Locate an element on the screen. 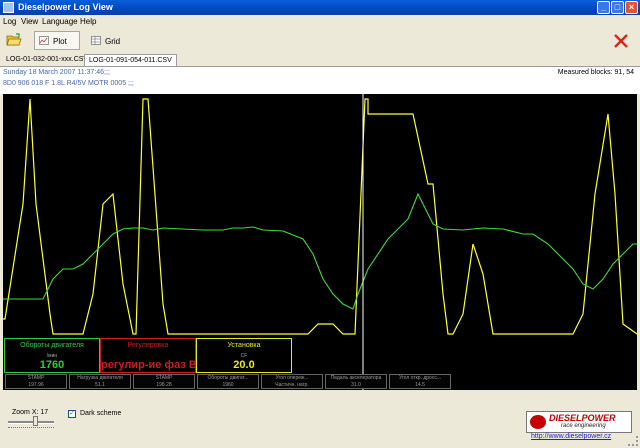 The width and height of the screenshot is (640, 448). log-date: Sunday 18 March 2007 11:37:46;;; is located at coordinates (56, 72).